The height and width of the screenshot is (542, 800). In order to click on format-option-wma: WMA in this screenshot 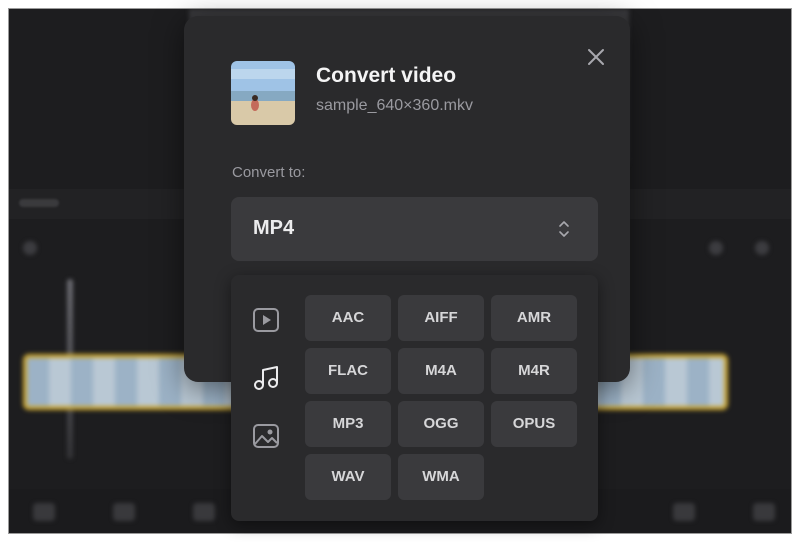, I will do `click(441, 477)`.